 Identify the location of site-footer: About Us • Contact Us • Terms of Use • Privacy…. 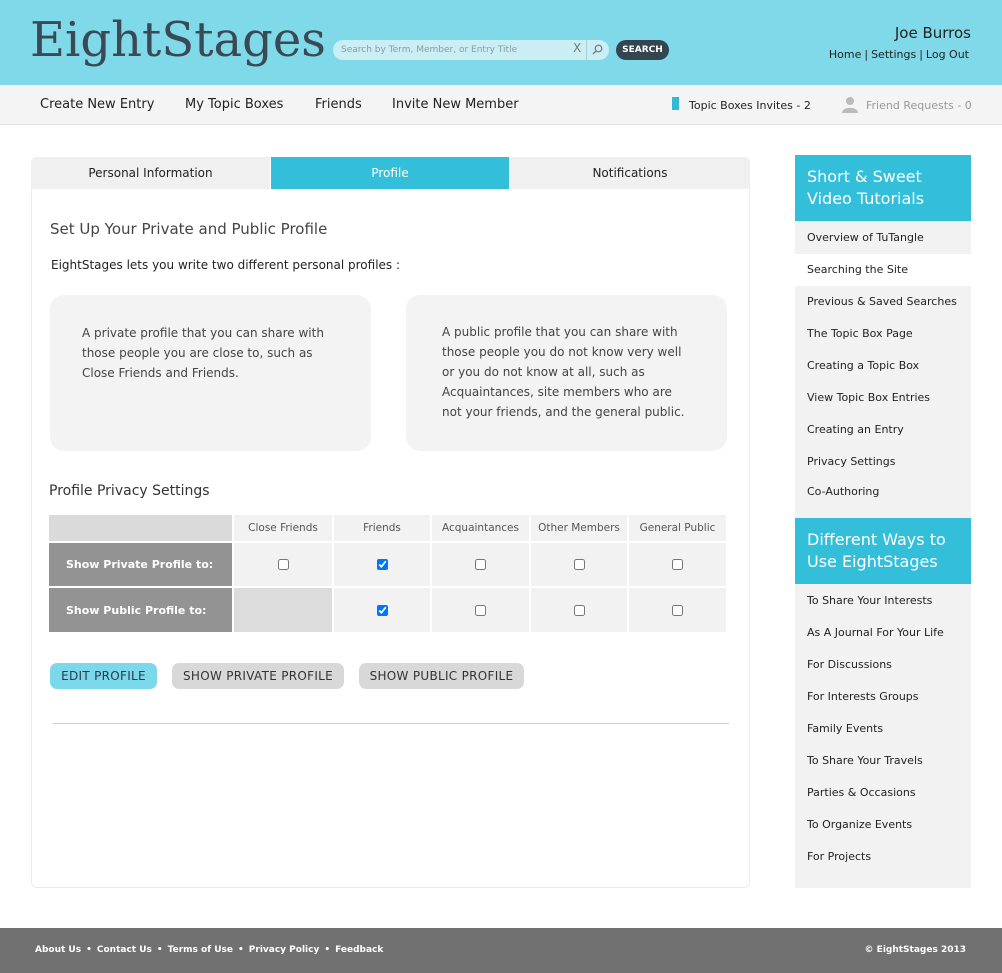
(501, 950).